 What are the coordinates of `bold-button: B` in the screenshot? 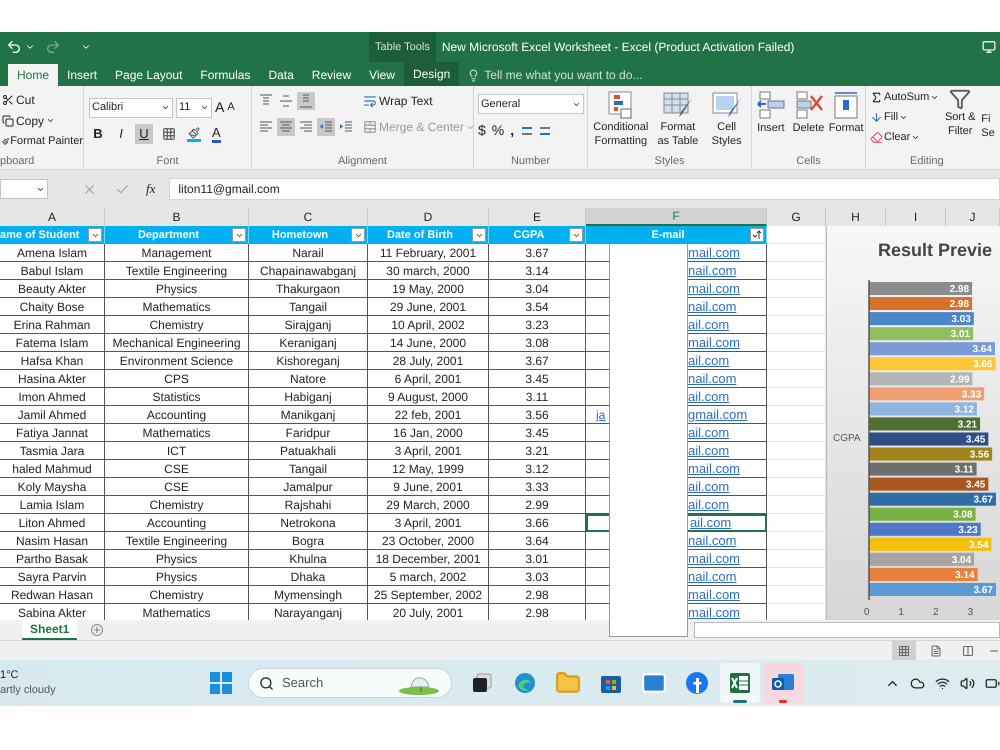 It's located at (98, 134).